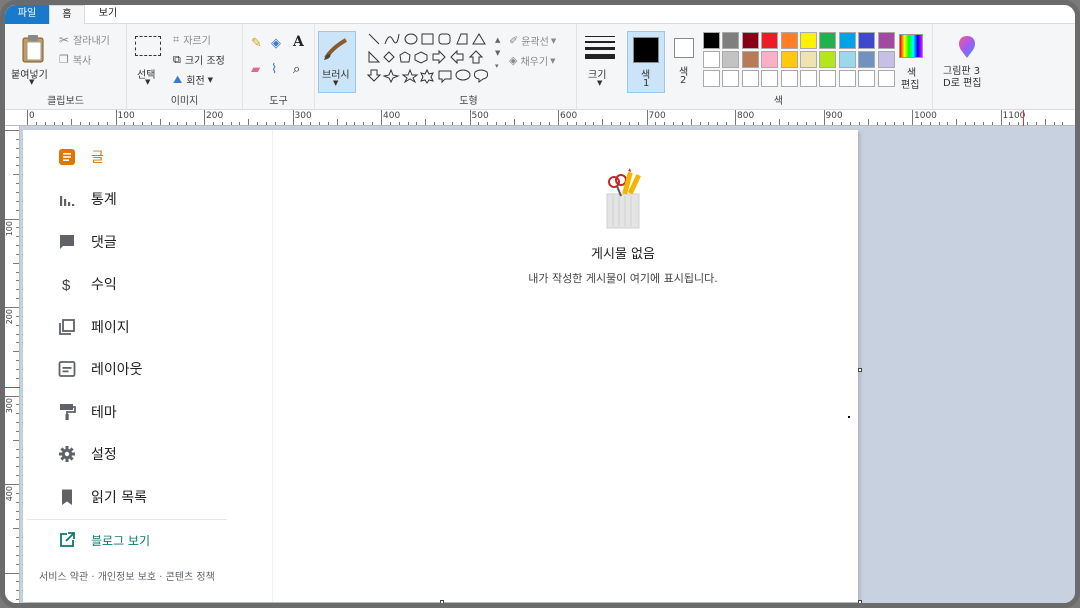 The width and height of the screenshot is (1080, 608). What do you see at coordinates (646, 62) in the screenshot?
I see `color1-button: 색 1` at bounding box center [646, 62].